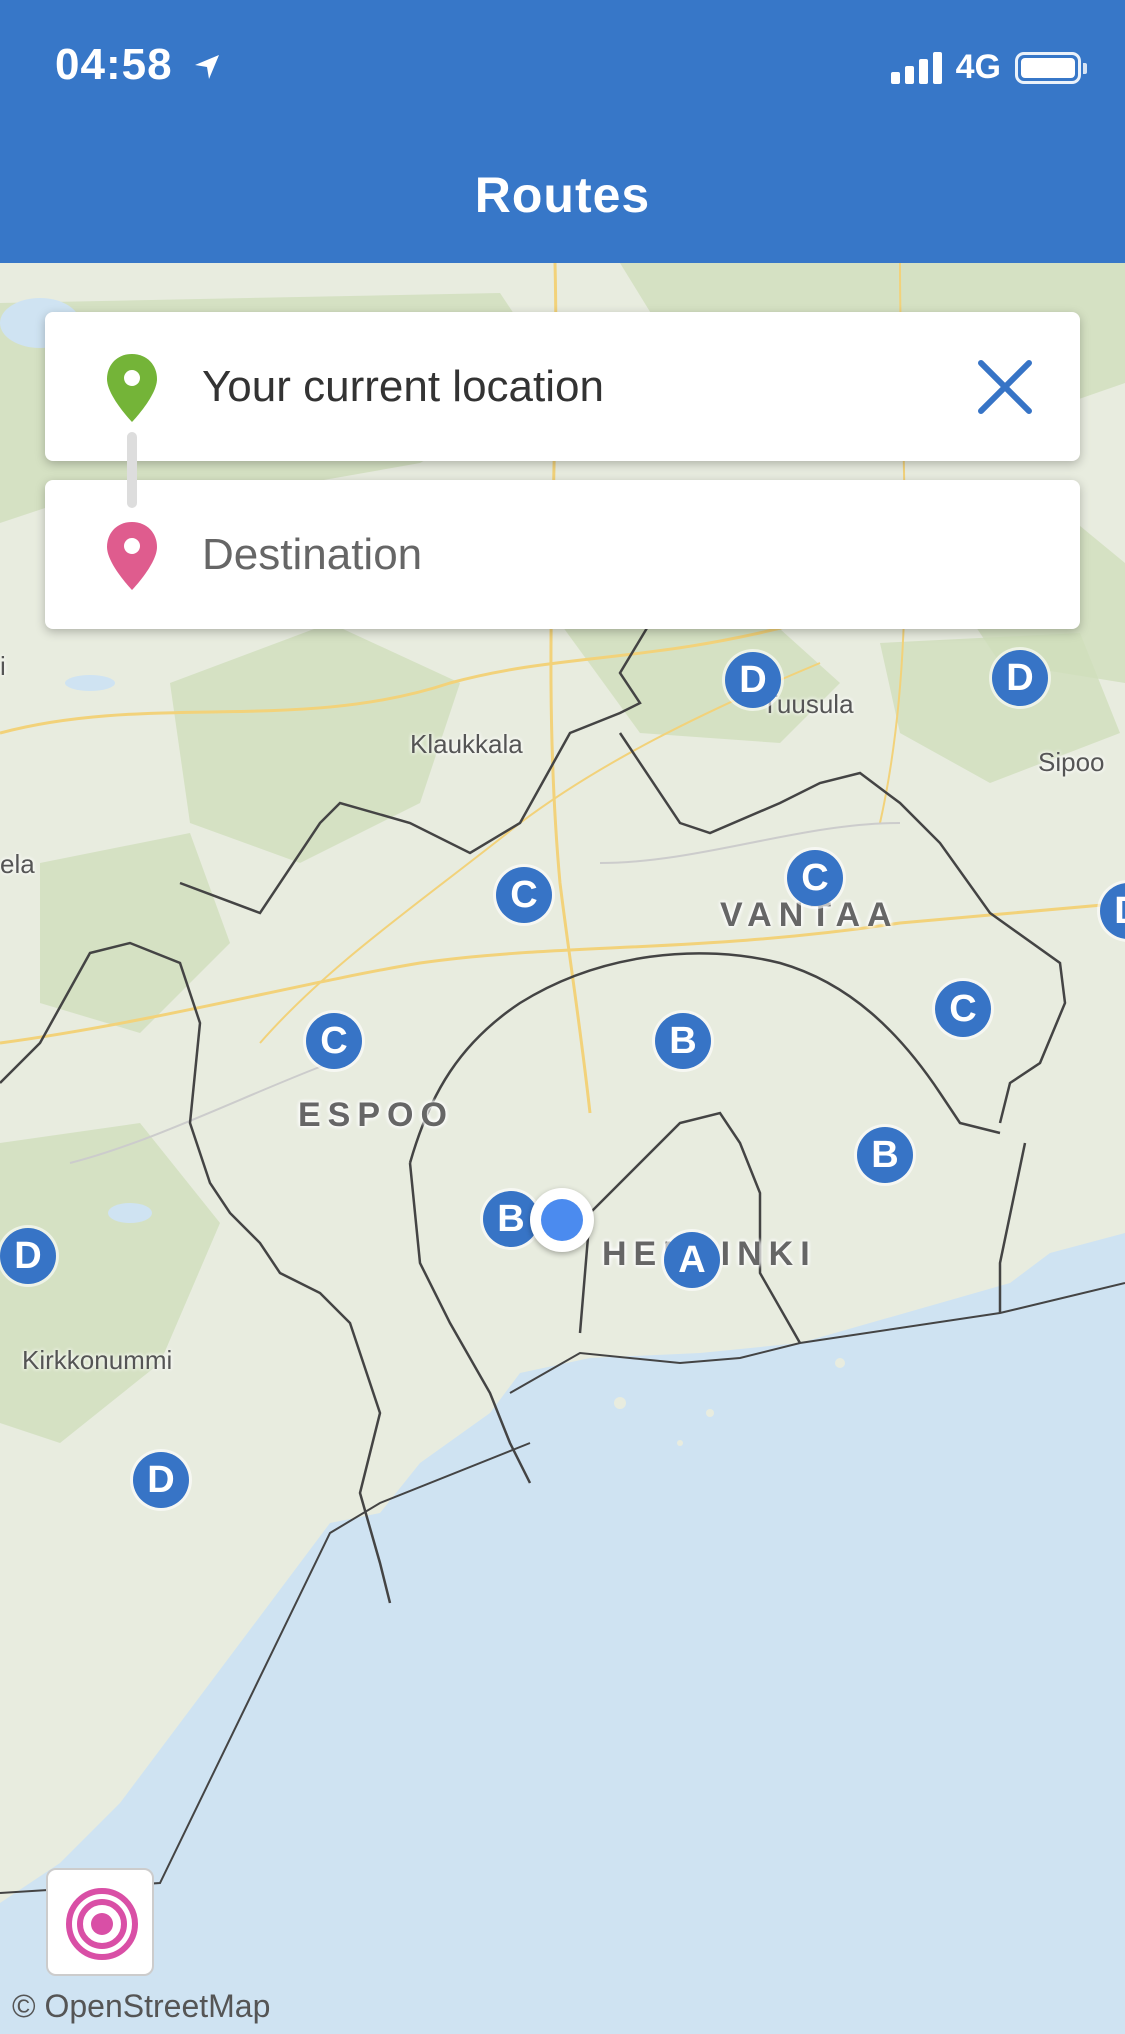 The height and width of the screenshot is (2034, 1125). I want to click on network-type: 4G, so click(978, 67).